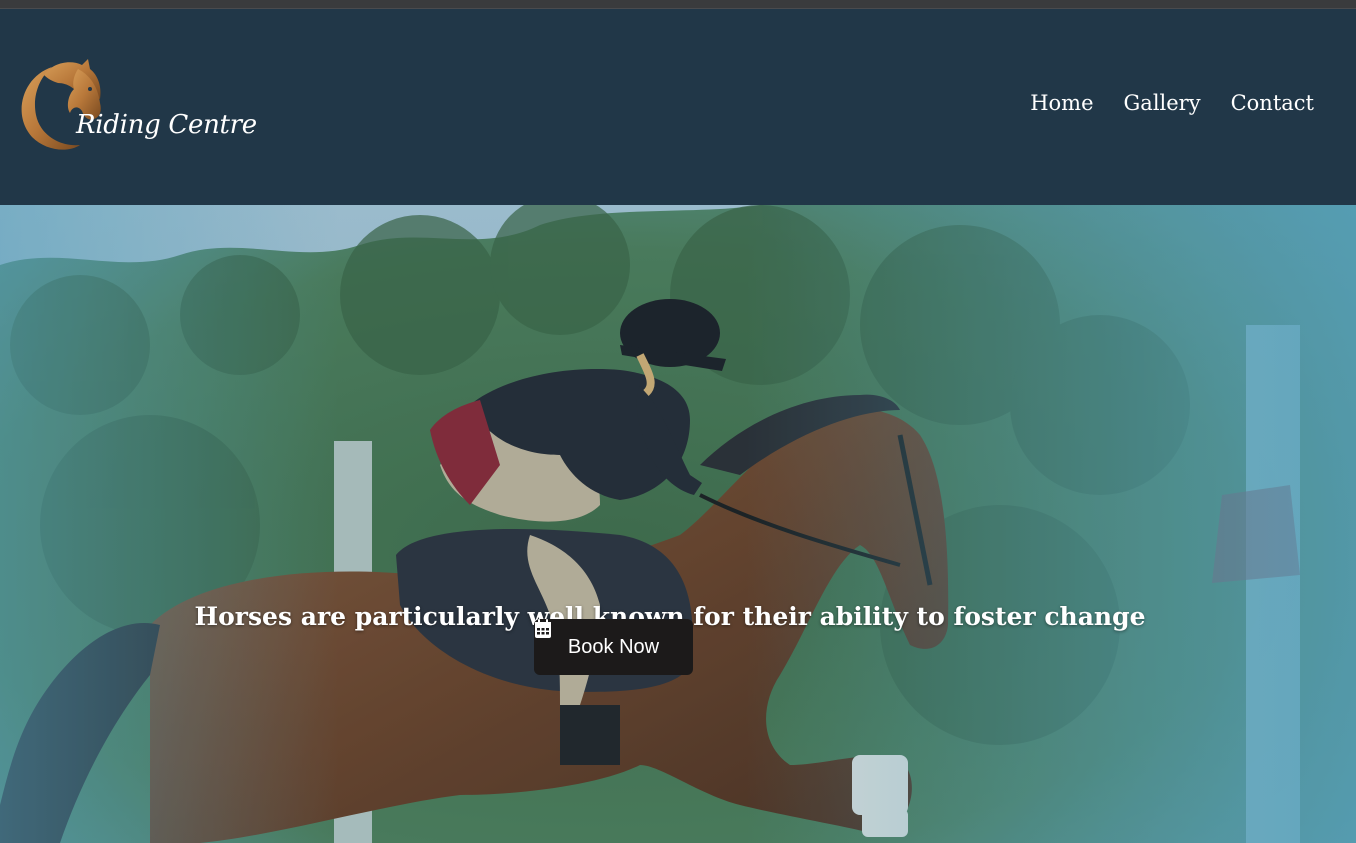 Image resolution: width=1356 pixels, height=843 pixels. What do you see at coordinates (543, 628) in the screenshot?
I see `calendar-icon` at bounding box center [543, 628].